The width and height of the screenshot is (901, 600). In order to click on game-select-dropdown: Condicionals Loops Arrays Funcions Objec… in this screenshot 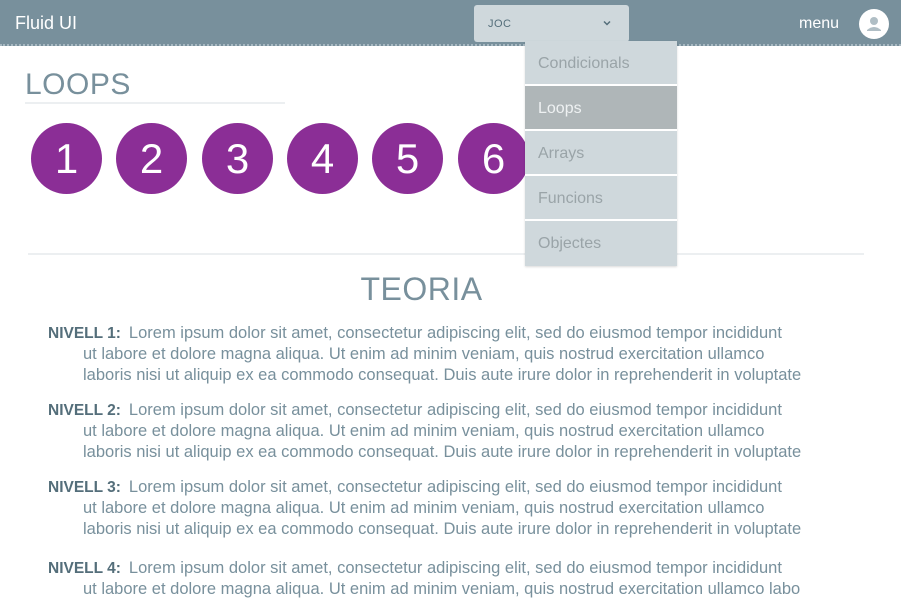, I will do `click(601, 153)`.